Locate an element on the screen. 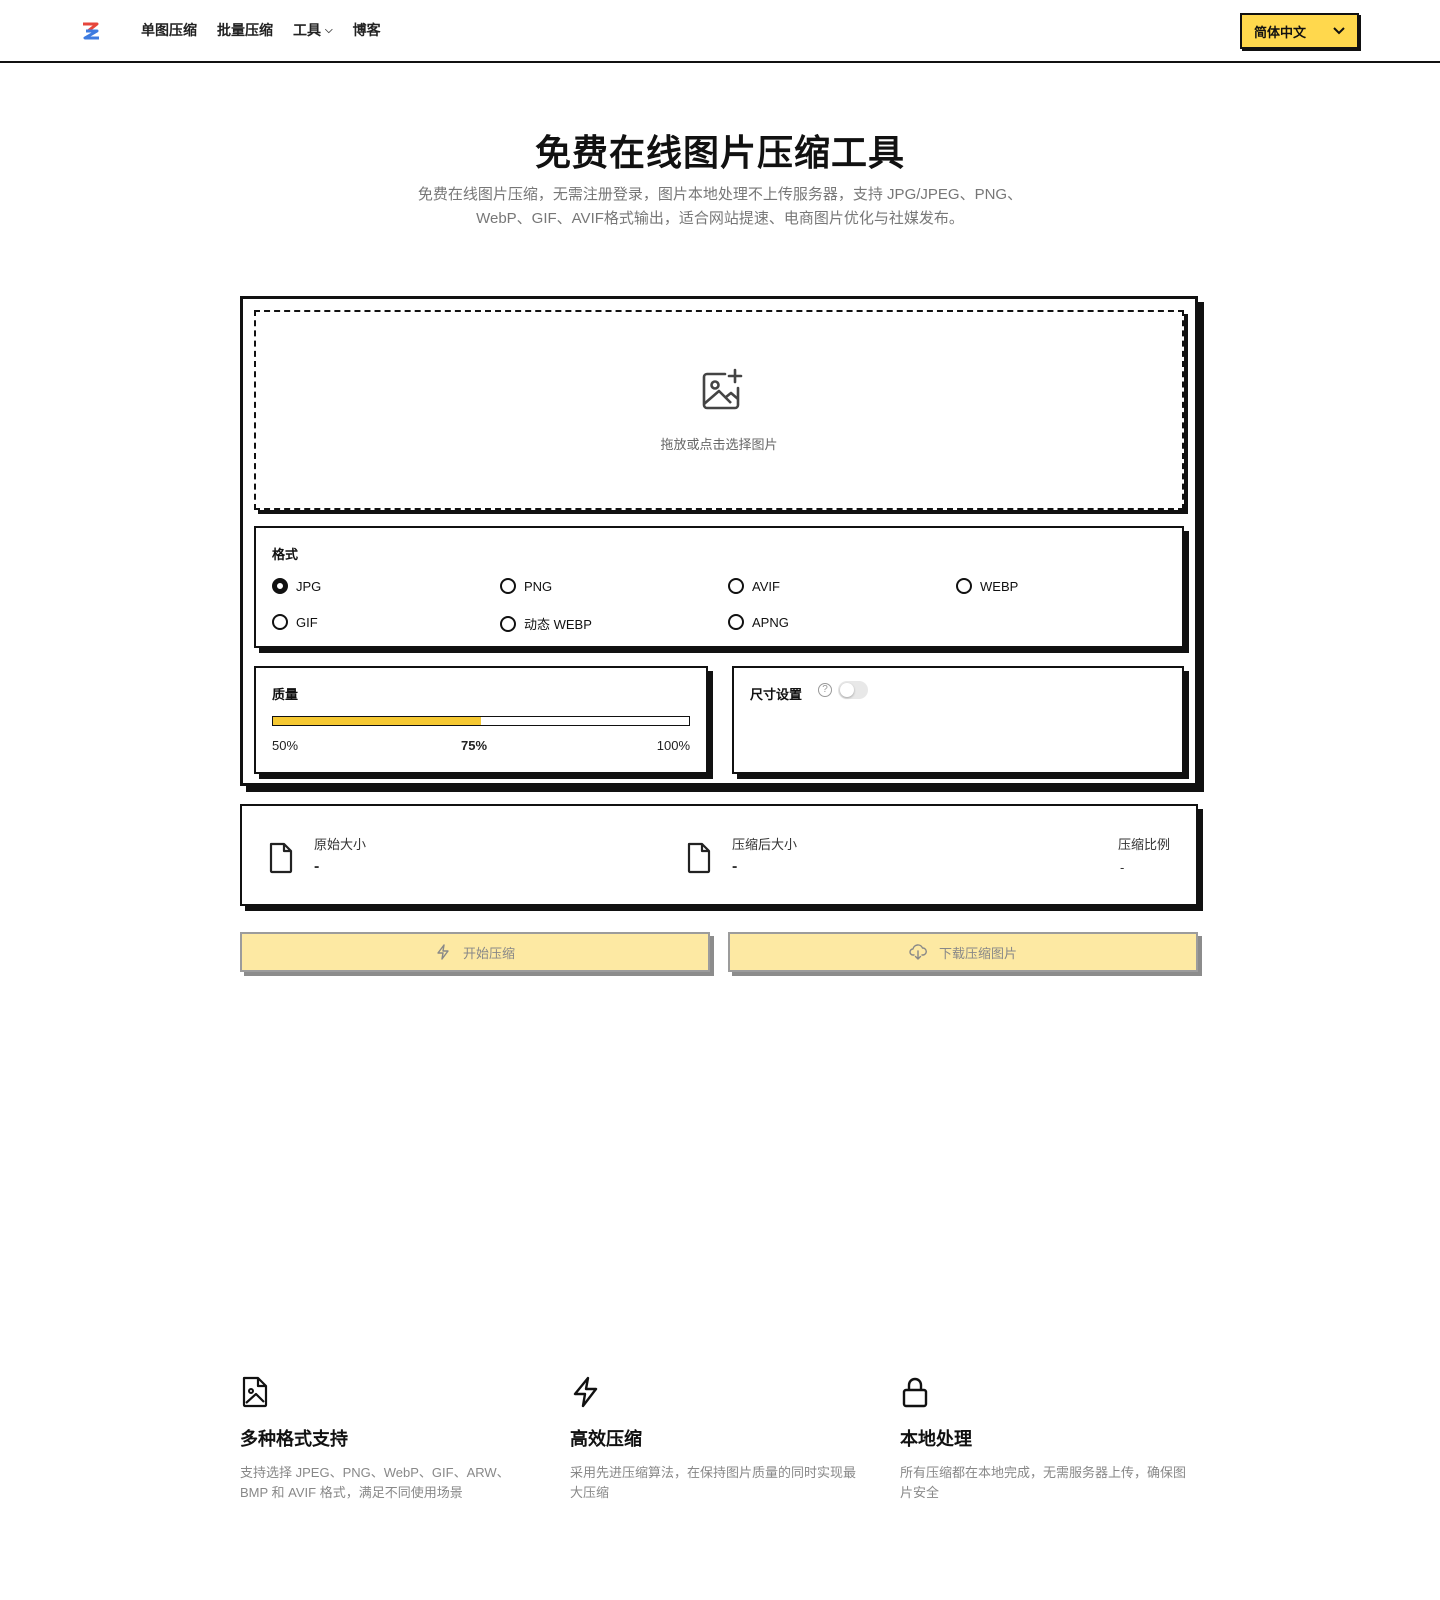 The height and width of the screenshot is (1600, 1440). format-radio-gif: GIF is located at coordinates (295, 622).